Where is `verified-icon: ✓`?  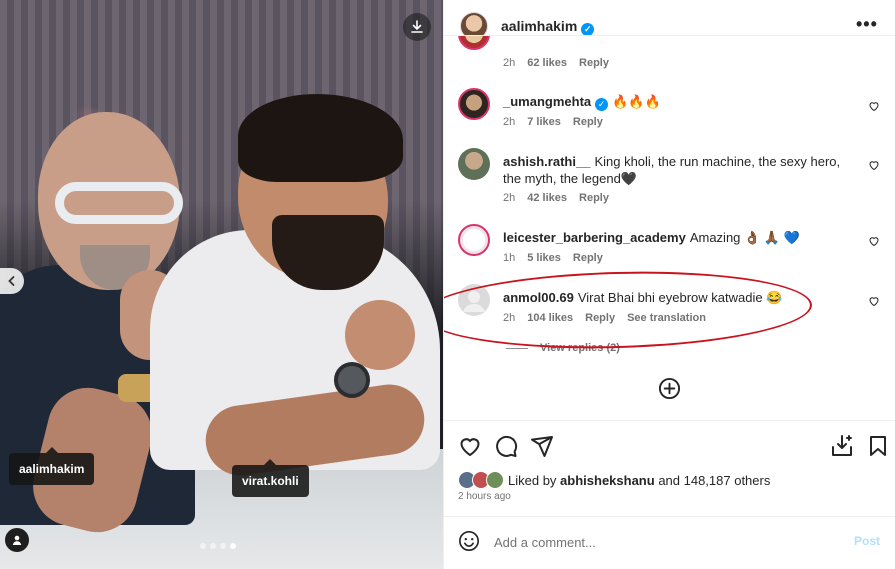 verified-icon: ✓ is located at coordinates (602, 104).